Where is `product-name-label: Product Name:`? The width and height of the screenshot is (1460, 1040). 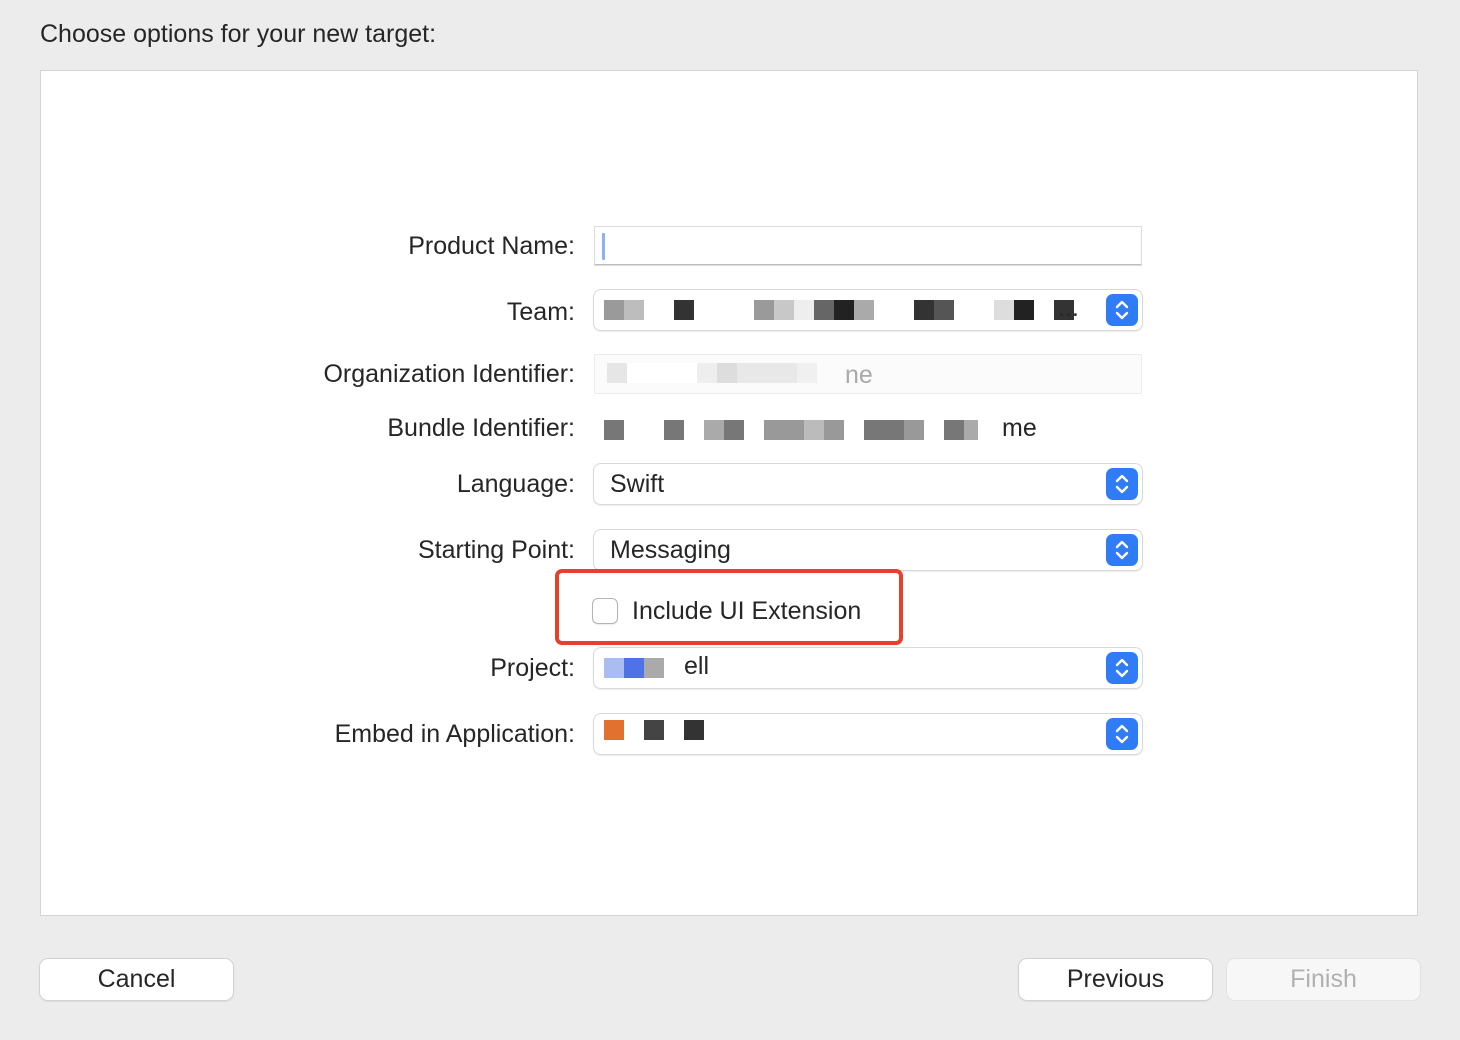
product-name-label: Product Name: is located at coordinates (491, 246).